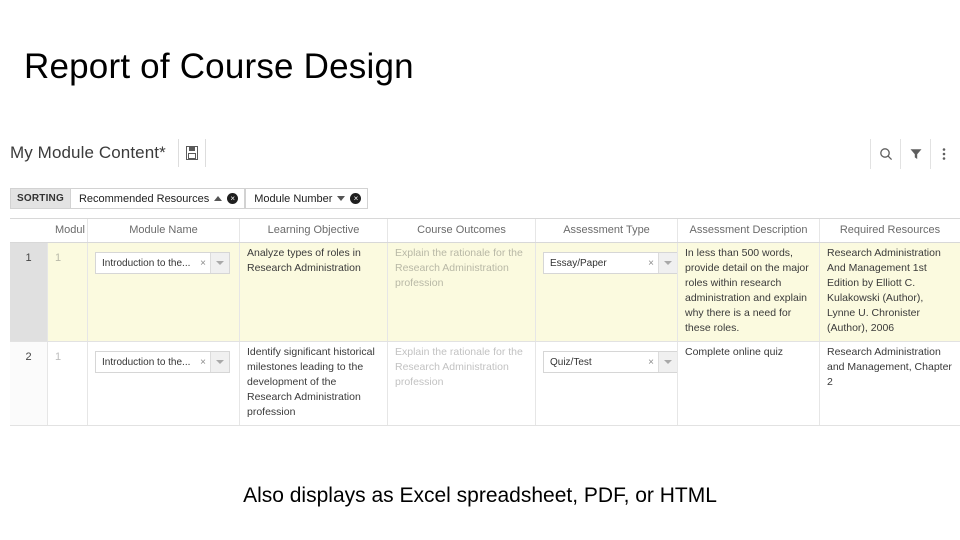  Describe the element at coordinates (314, 230) in the screenshot. I see `column-header-learning-objective: Learning Objective` at that location.